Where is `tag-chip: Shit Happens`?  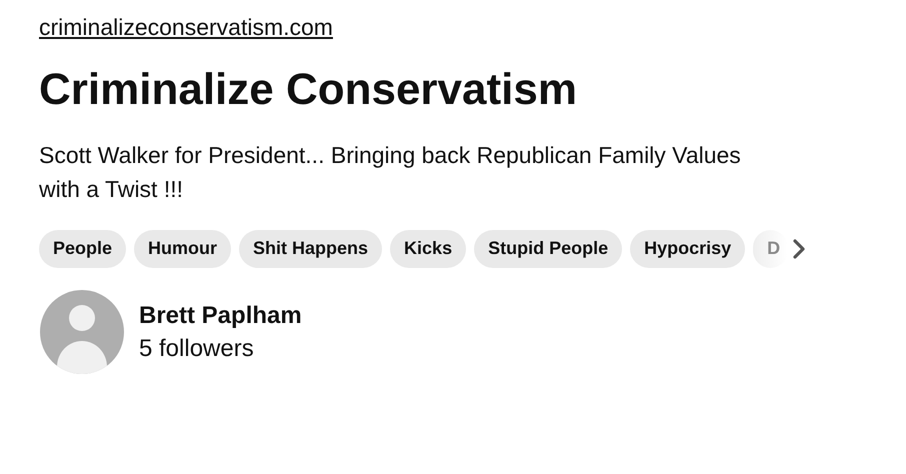
tag-chip: Shit Happens is located at coordinates (310, 249).